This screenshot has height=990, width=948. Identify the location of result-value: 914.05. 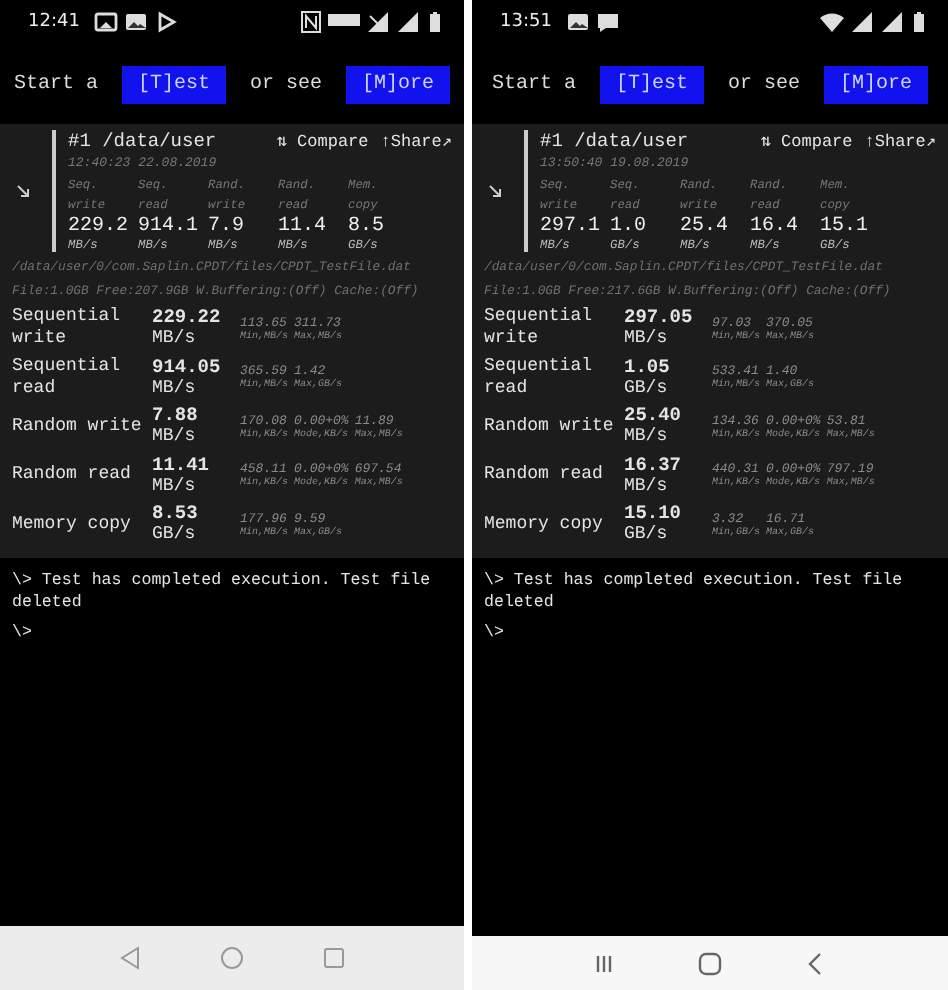
(187, 366).